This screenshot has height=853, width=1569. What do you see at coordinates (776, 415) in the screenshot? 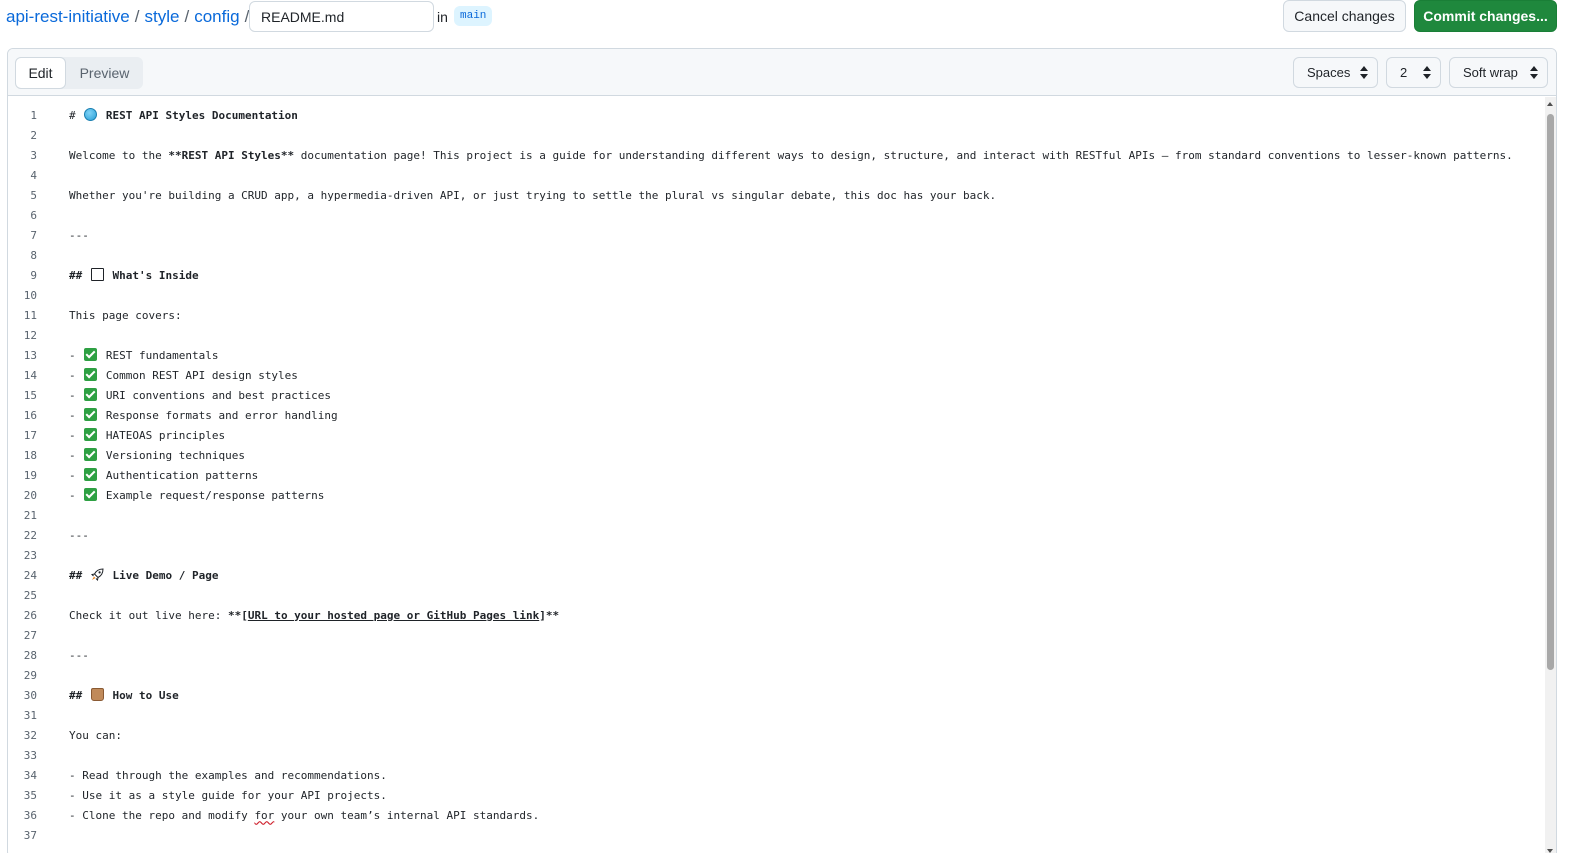
I see `code-line: 16 - Response formats and error handling` at bounding box center [776, 415].